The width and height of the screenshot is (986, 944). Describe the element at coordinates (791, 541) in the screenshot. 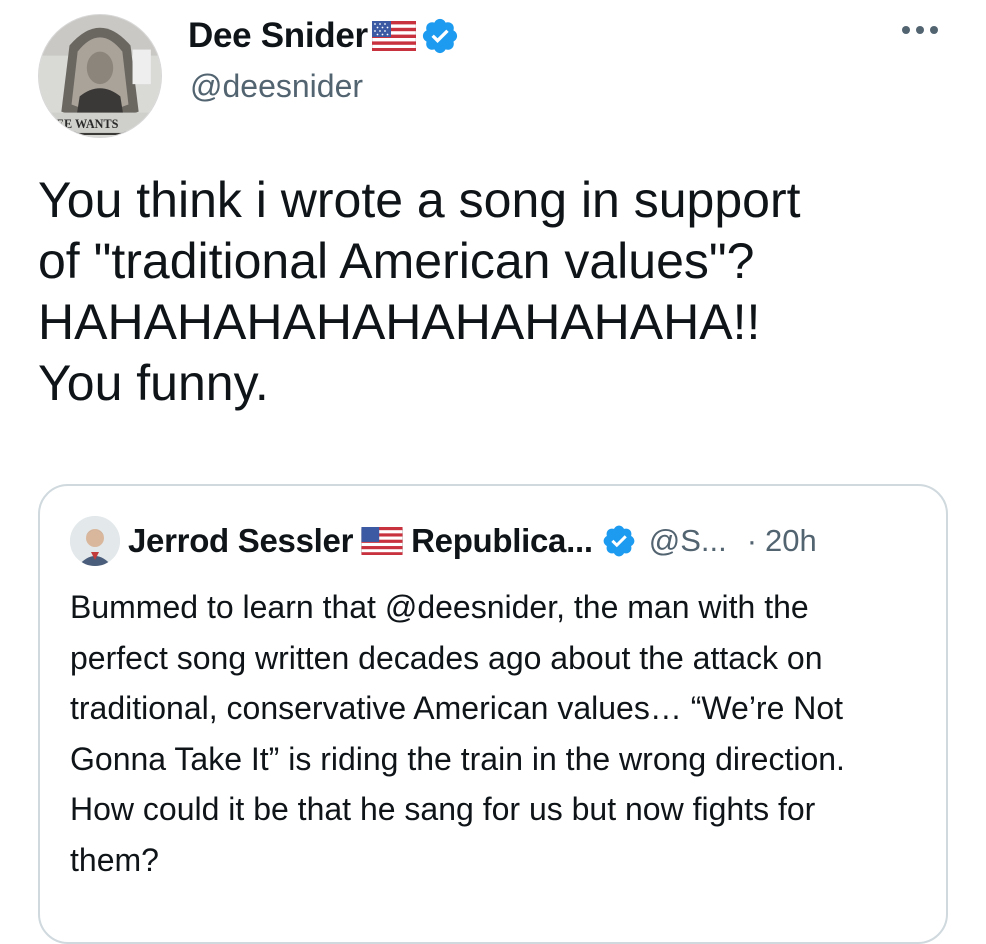

I see `quoted-timestamp: 20h` at that location.